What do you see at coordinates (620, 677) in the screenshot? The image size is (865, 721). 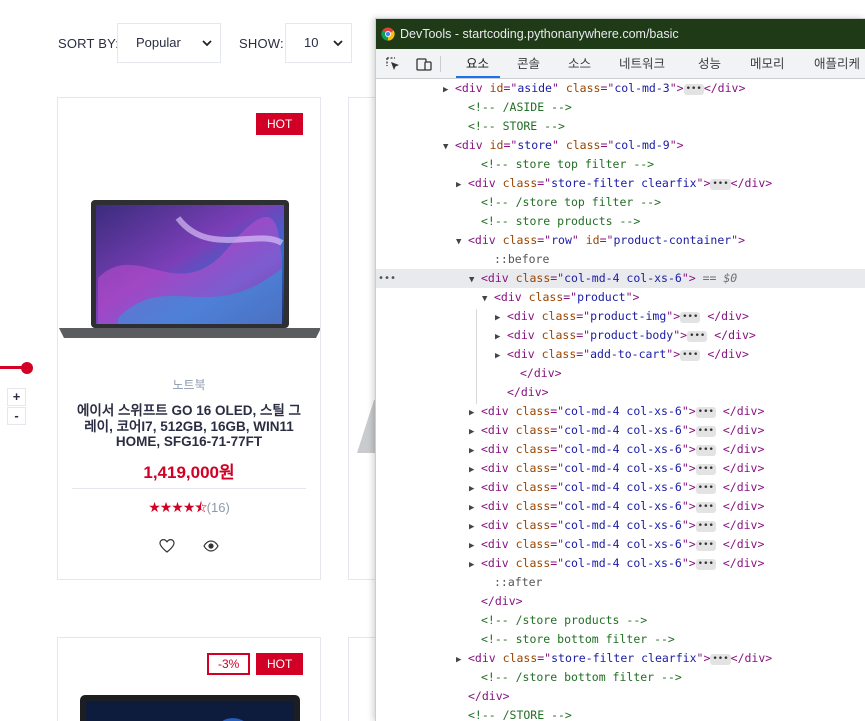 I see `dom-node-line: <!-- /store bottom filter -->` at bounding box center [620, 677].